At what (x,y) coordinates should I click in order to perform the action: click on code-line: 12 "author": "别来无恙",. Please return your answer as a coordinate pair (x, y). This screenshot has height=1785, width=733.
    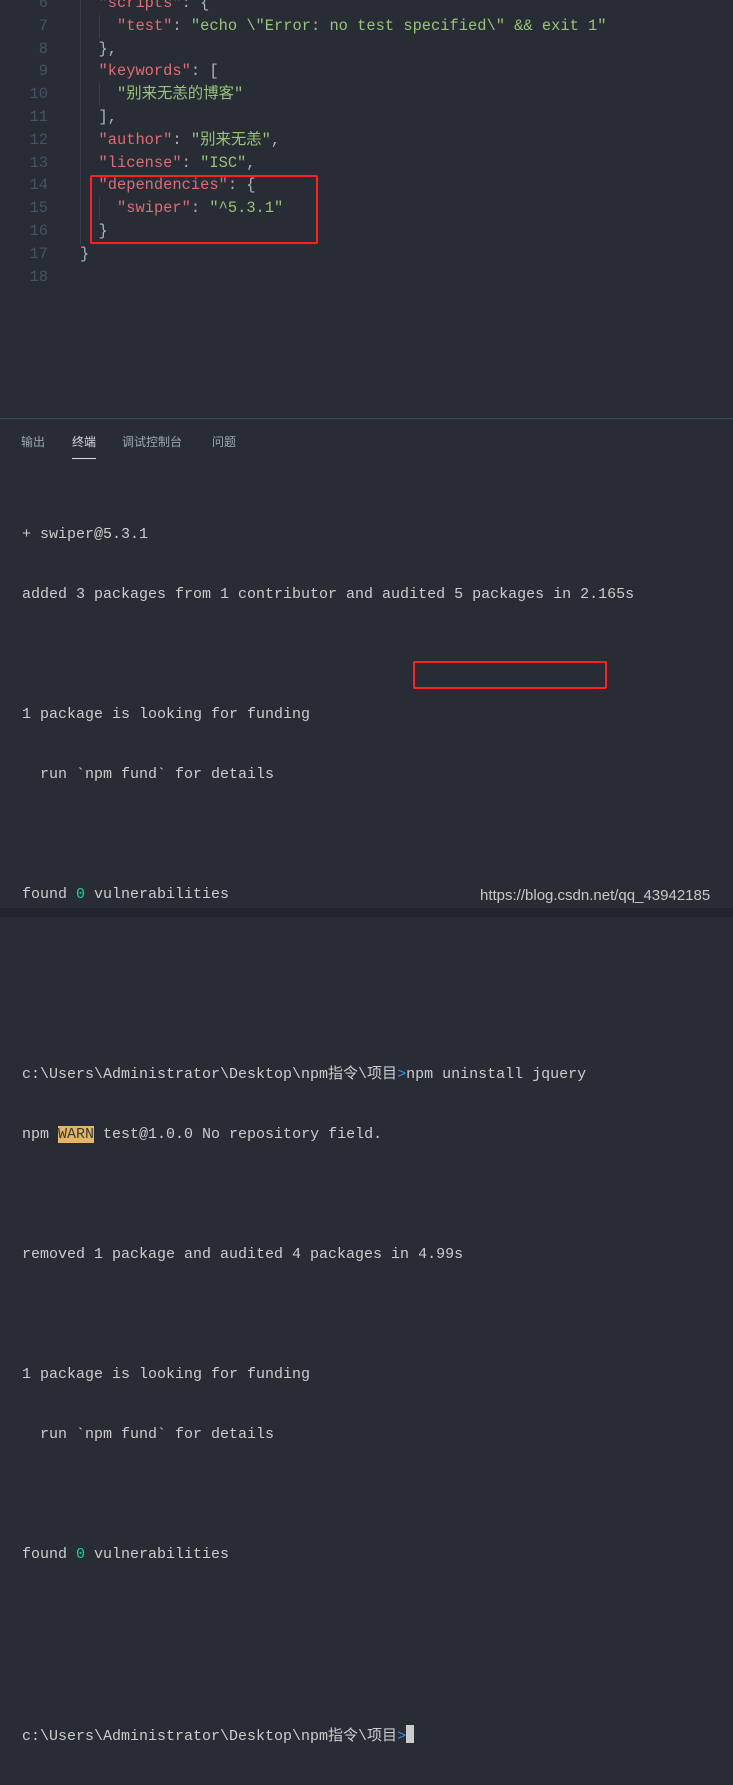
    Looking at the image, I should click on (366, 140).